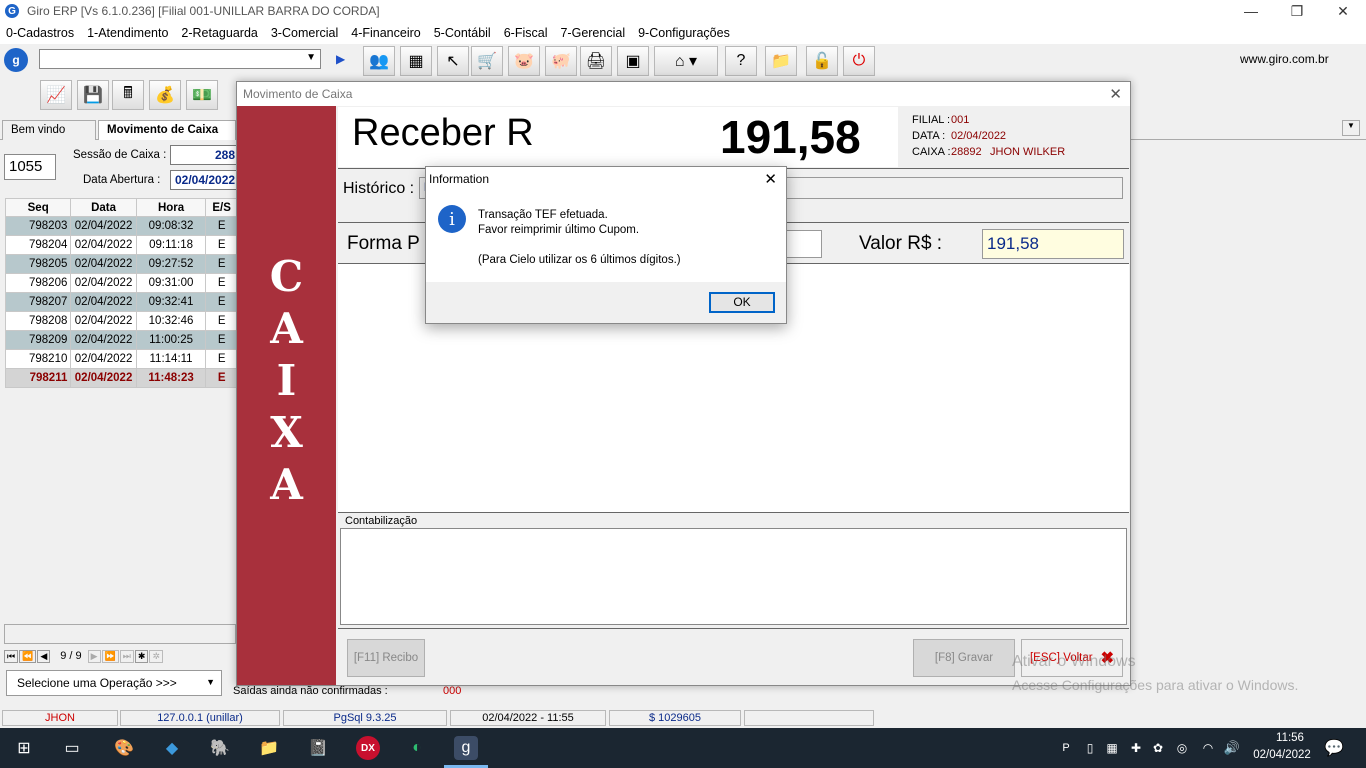 The width and height of the screenshot is (1366, 768). What do you see at coordinates (1208, 748) in the screenshot?
I see `wifi-icon: ◠` at bounding box center [1208, 748].